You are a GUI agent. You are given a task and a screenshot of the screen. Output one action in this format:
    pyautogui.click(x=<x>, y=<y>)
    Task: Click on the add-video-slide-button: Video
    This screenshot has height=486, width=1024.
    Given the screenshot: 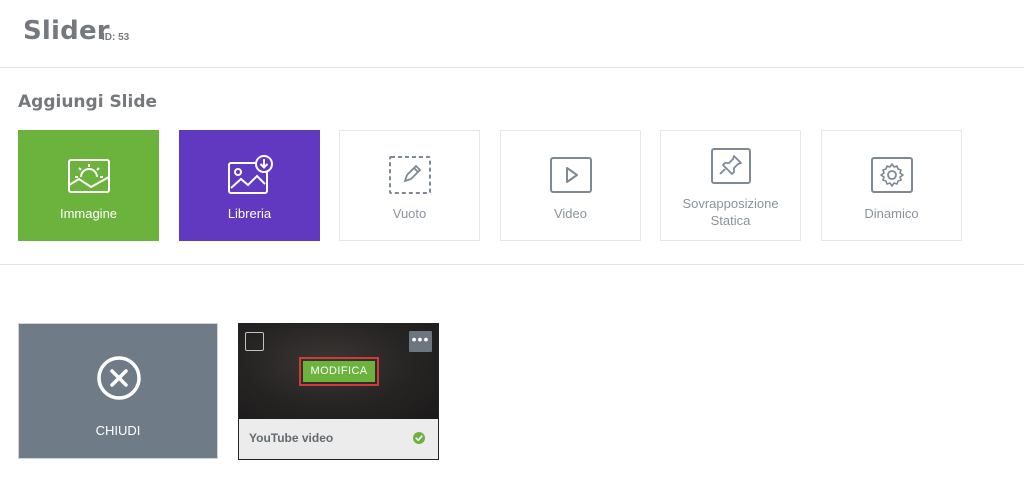 What is the action you would take?
    pyautogui.click(x=570, y=185)
    